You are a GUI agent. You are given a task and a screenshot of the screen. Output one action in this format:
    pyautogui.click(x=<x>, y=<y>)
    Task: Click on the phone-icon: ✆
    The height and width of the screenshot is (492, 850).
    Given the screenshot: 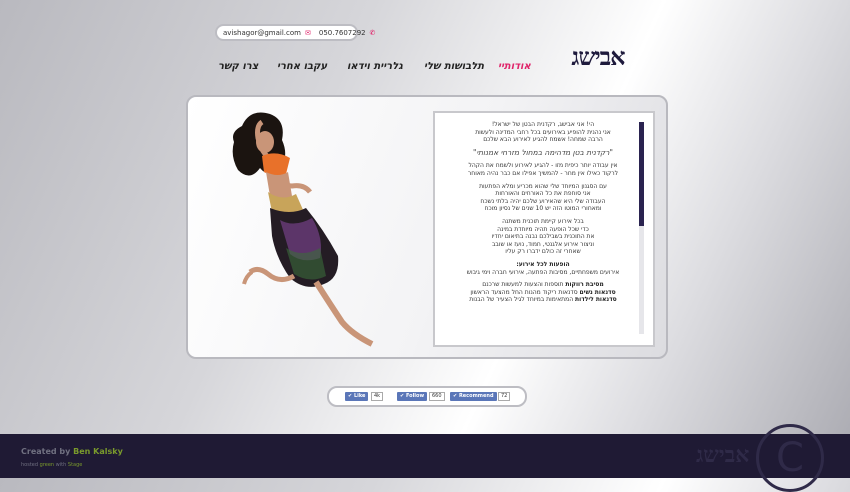 What is the action you would take?
    pyautogui.click(x=372, y=32)
    